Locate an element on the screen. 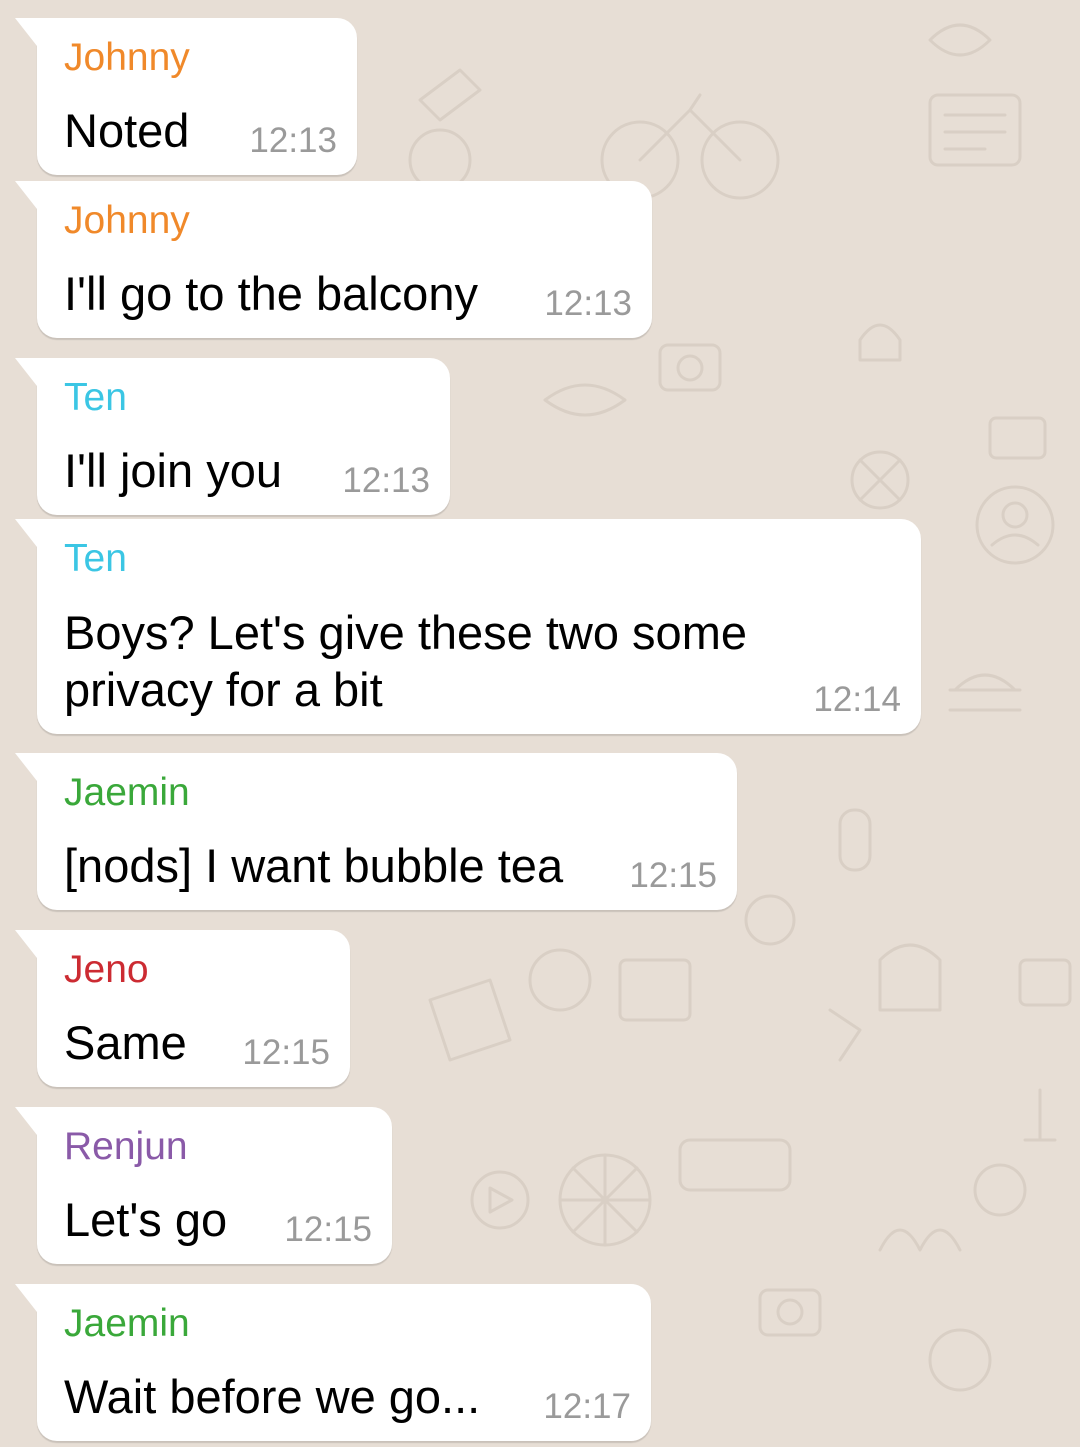 This screenshot has height=1447, width=1080. message-bubble: Johnny I'll go to the balcony 12:13 is located at coordinates (333, 259).